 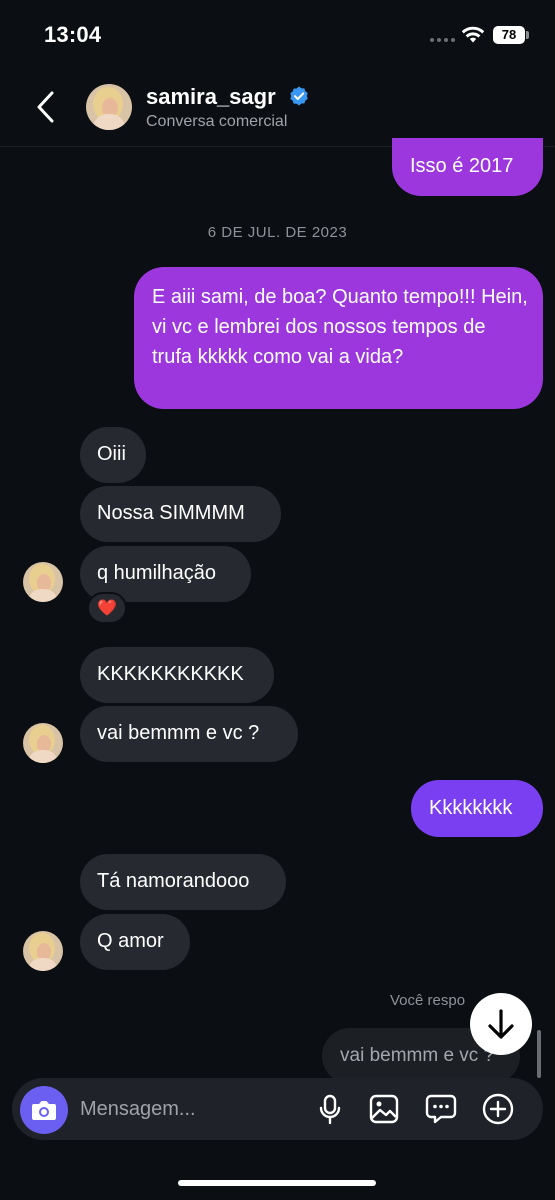 I want to click on conversation-type: Conversa comercial, so click(x=217, y=121).